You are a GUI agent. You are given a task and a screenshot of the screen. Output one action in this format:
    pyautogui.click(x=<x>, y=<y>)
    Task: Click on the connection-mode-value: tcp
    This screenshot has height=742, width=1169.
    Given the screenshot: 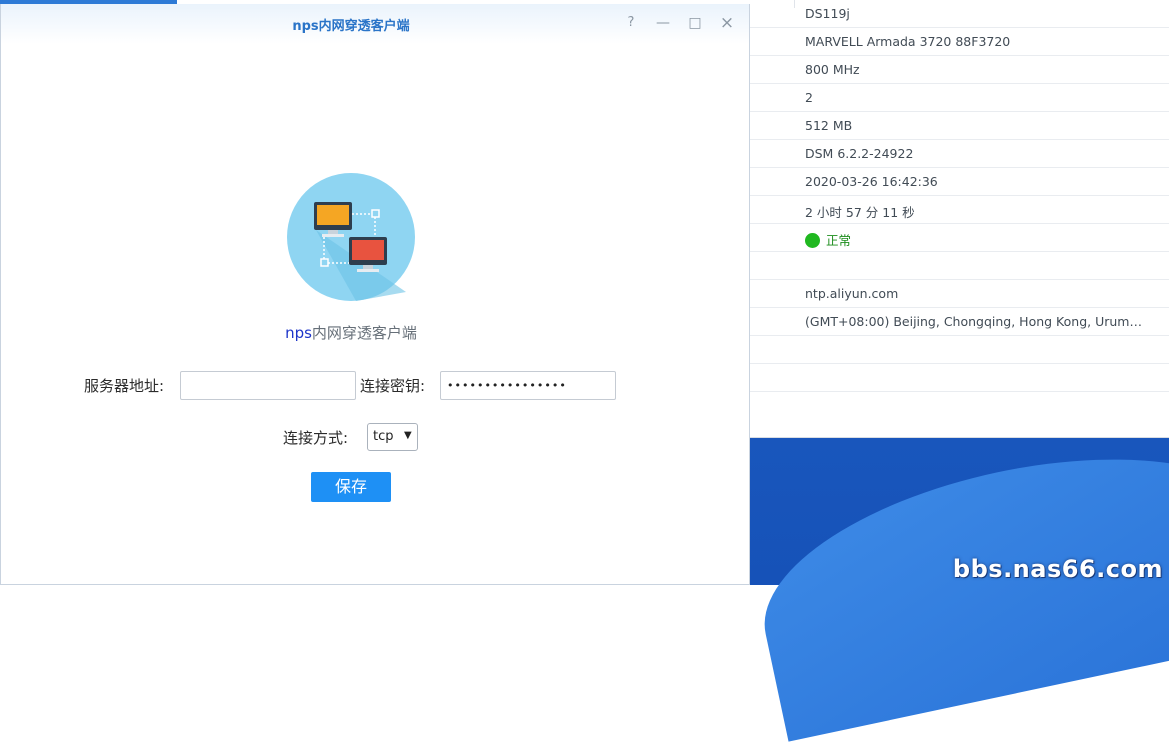 What is the action you would take?
    pyautogui.click(x=383, y=436)
    